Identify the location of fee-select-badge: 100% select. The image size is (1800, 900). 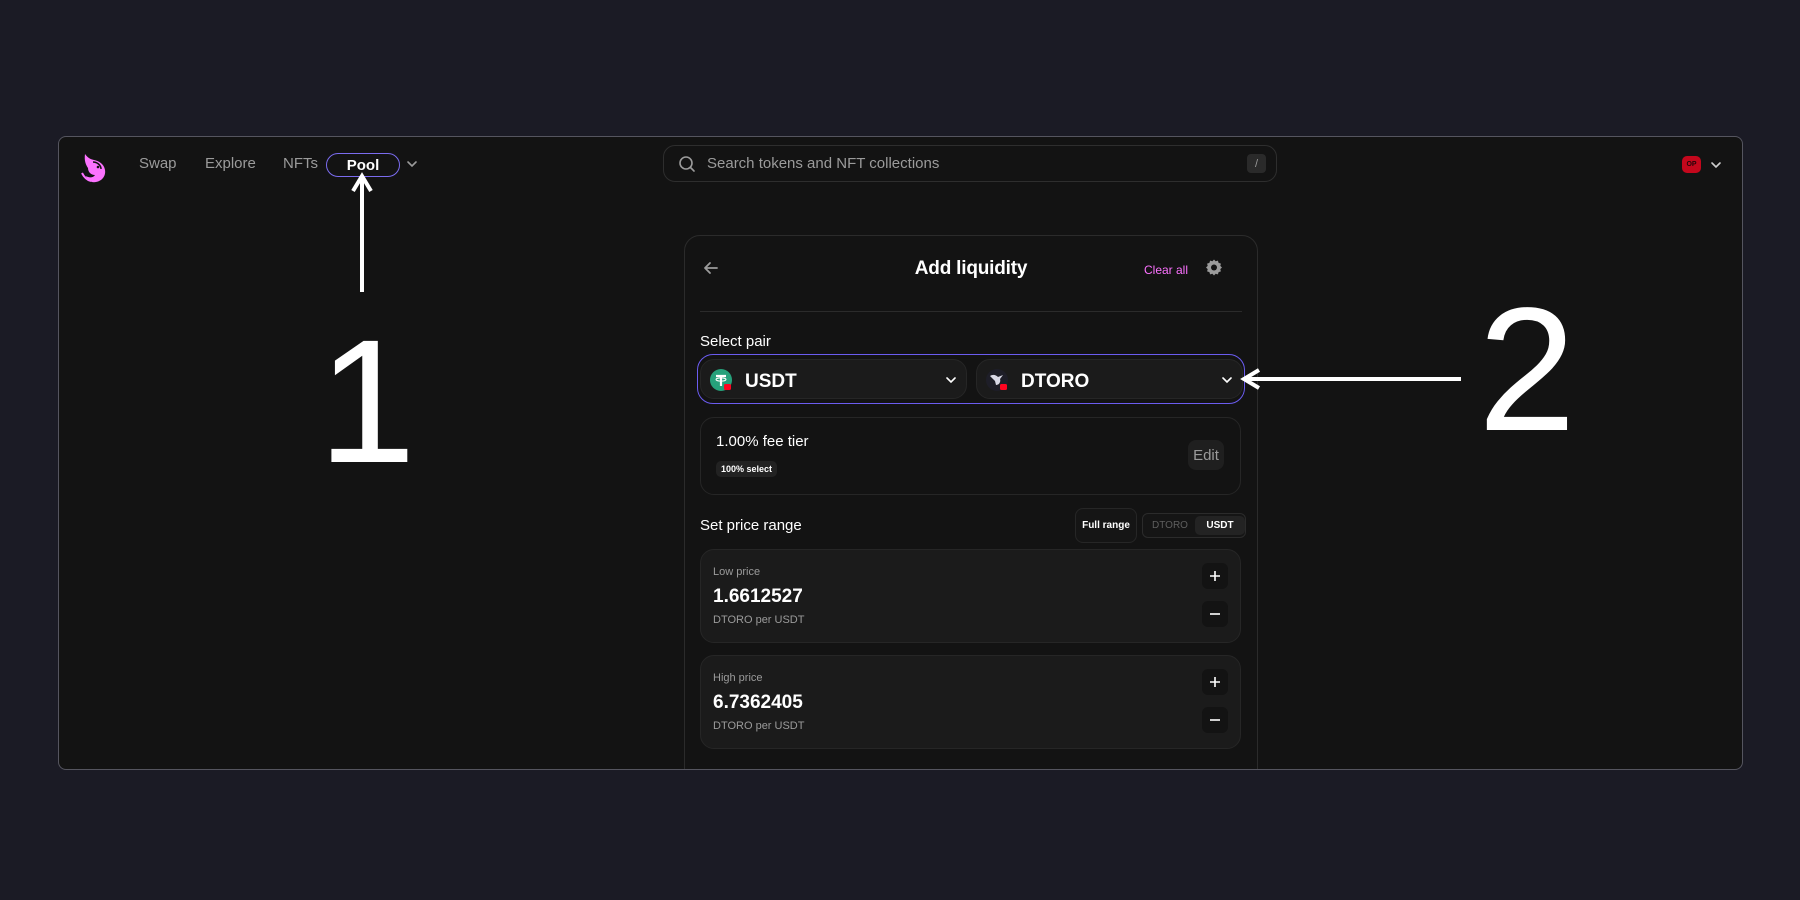
(747, 469).